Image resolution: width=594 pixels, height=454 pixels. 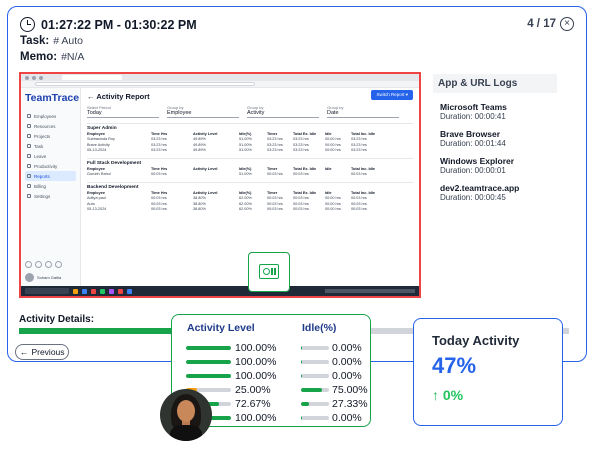 What do you see at coordinates (272, 192) in the screenshot?
I see `column-header: Timer` at bounding box center [272, 192].